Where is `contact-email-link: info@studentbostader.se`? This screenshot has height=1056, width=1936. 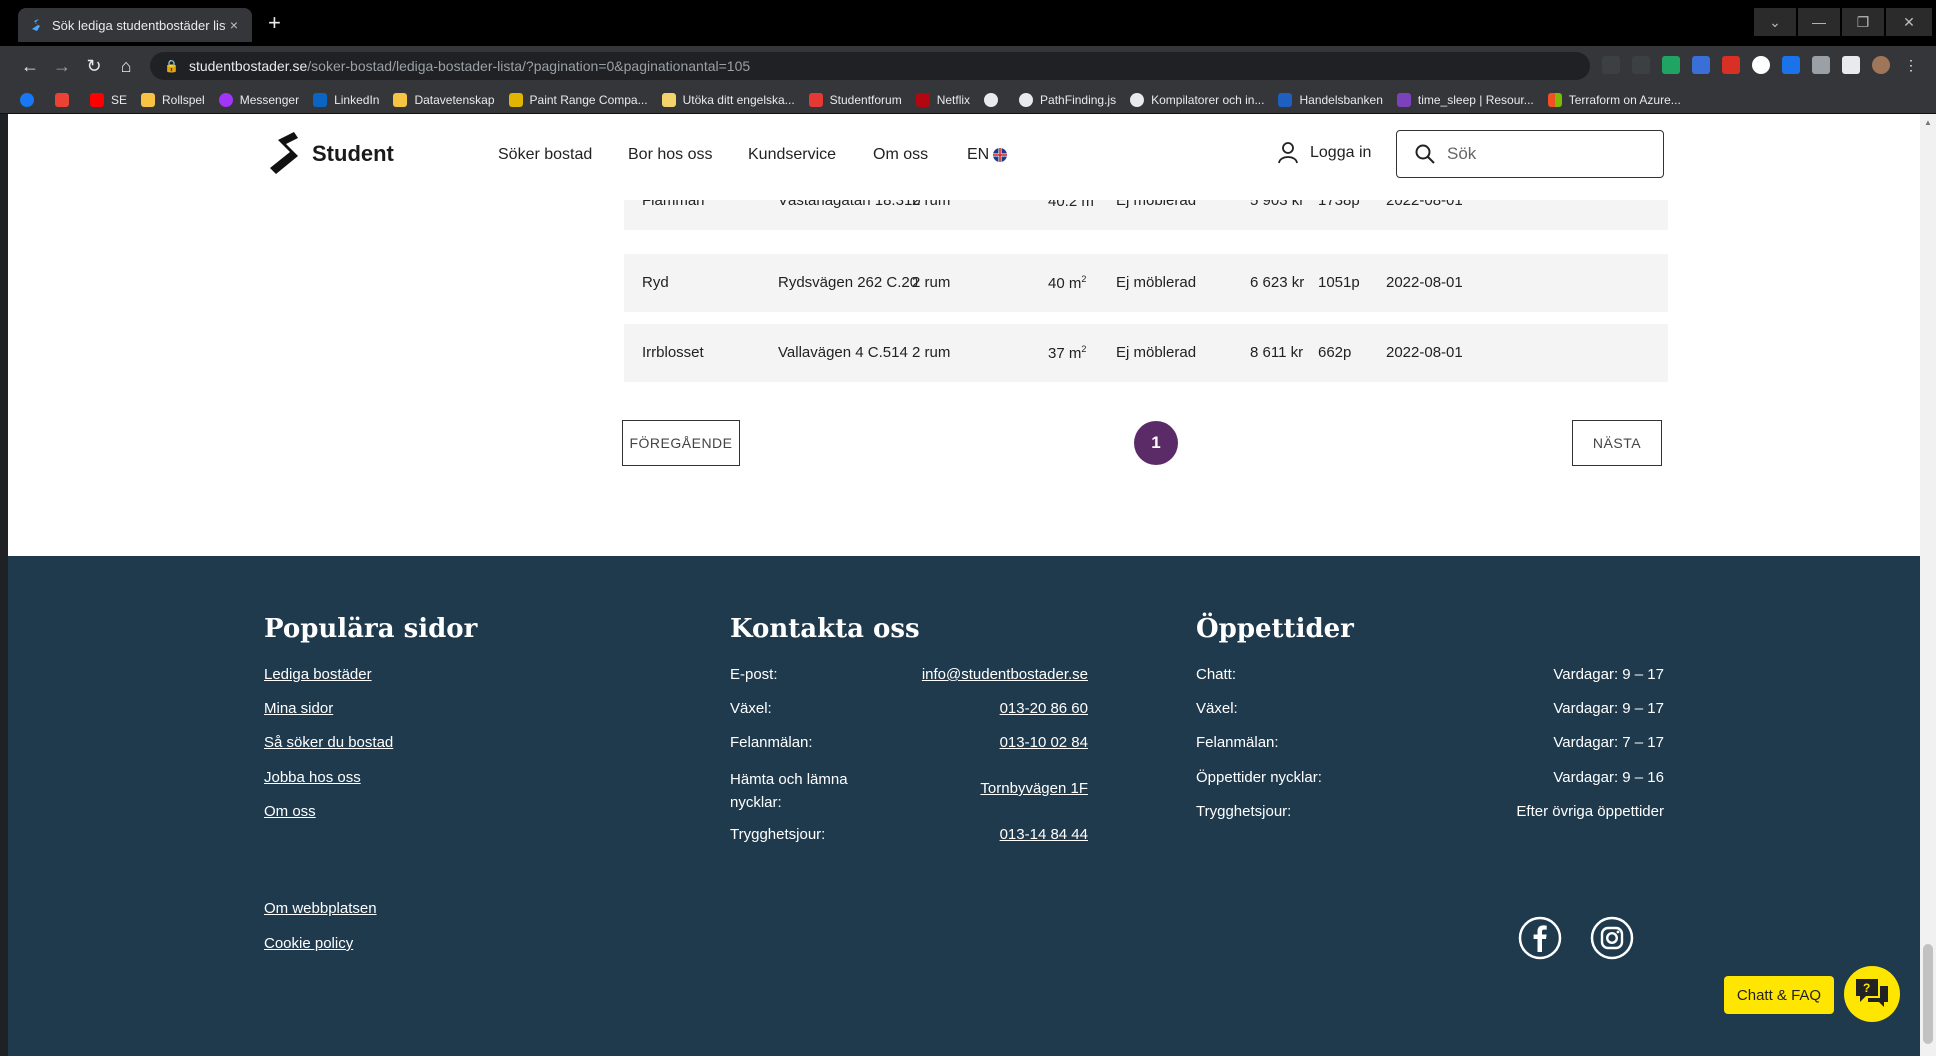 contact-email-link: info@studentbostader.se is located at coordinates (1005, 674).